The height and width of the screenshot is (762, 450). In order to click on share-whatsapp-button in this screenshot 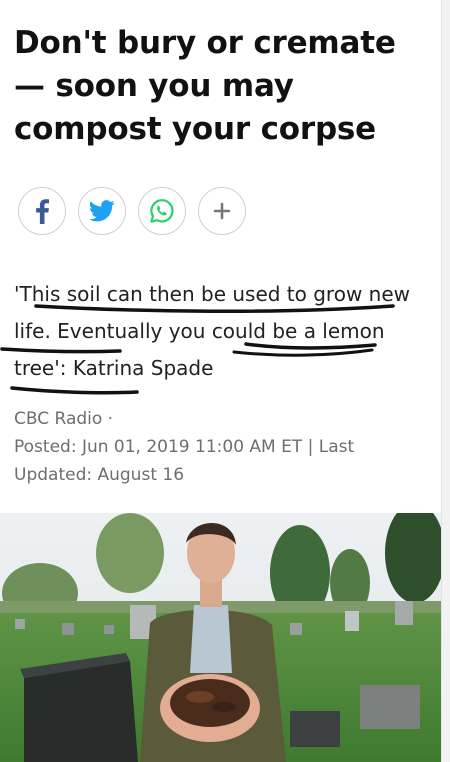, I will do `click(162, 211)`.